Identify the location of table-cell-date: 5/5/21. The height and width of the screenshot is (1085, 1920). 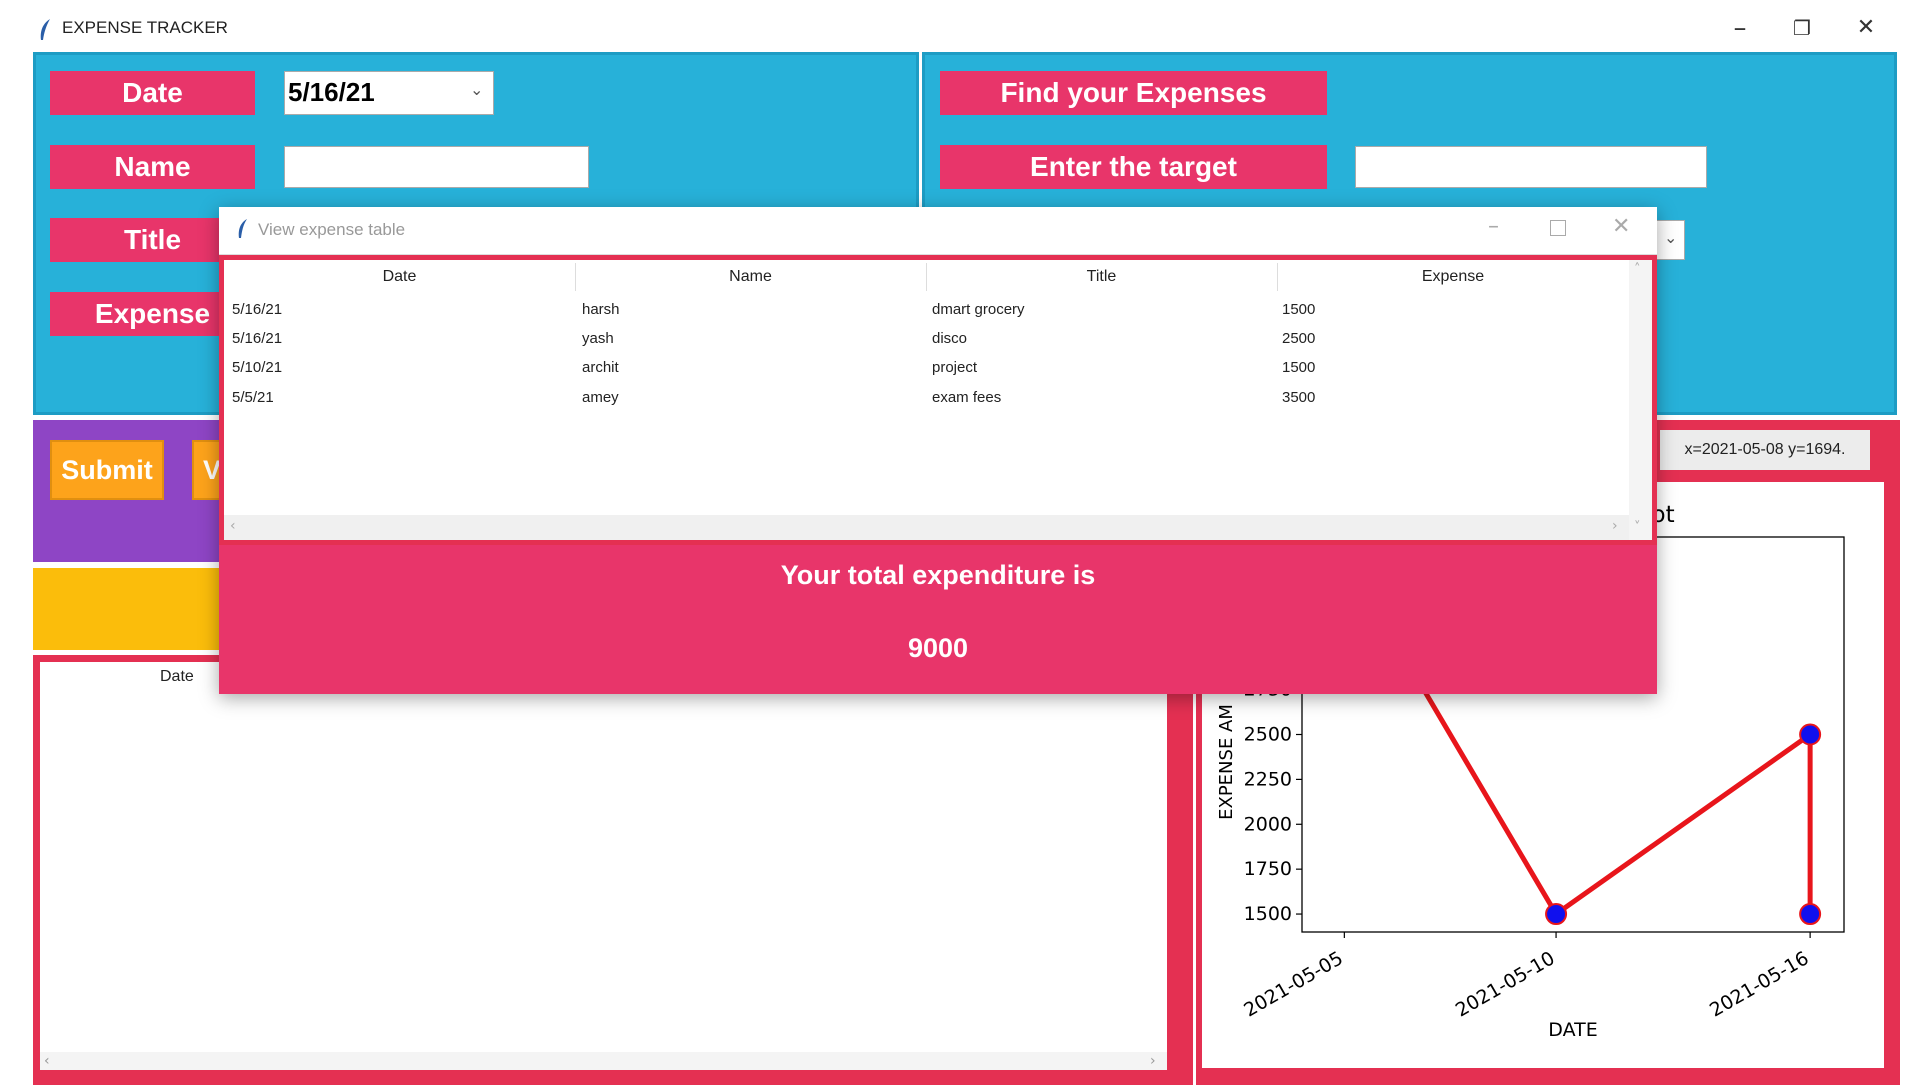
(253, 397).